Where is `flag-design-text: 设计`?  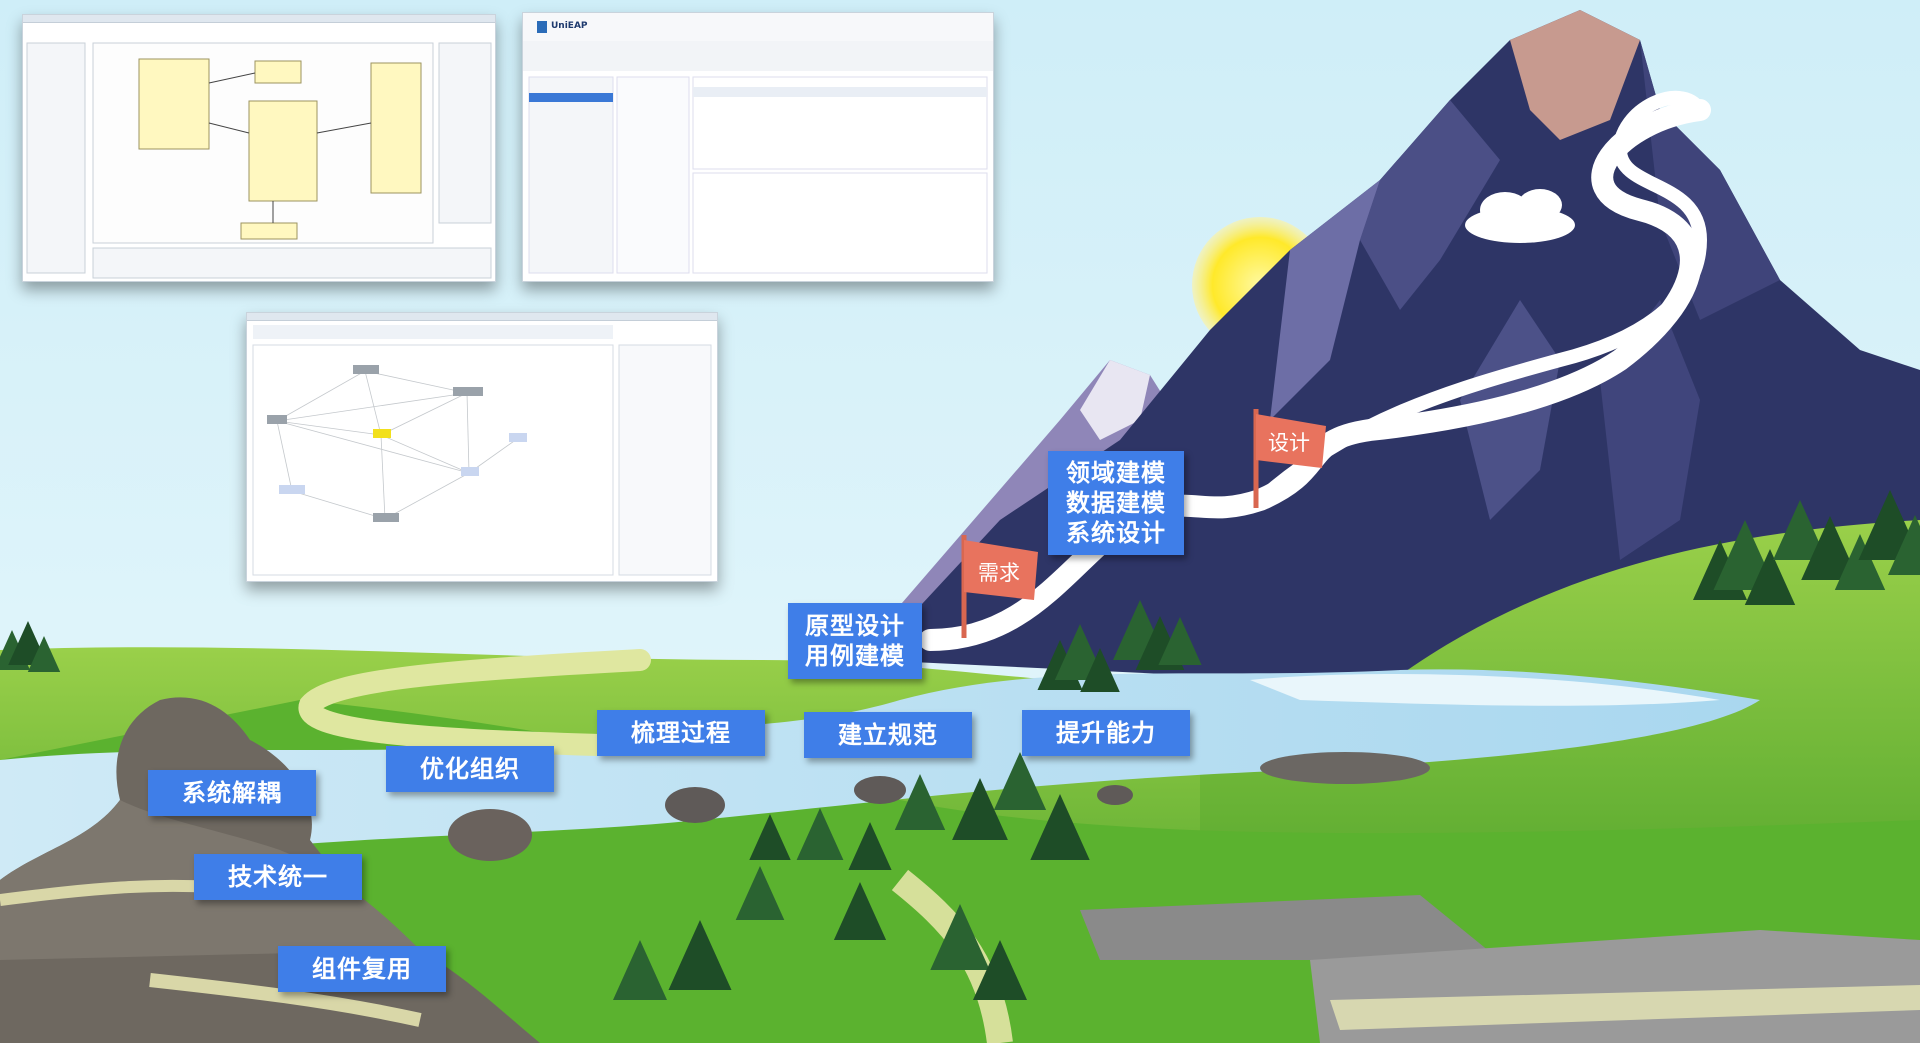
flag-design-text: 设计 is located at coordinates (1289, 443).